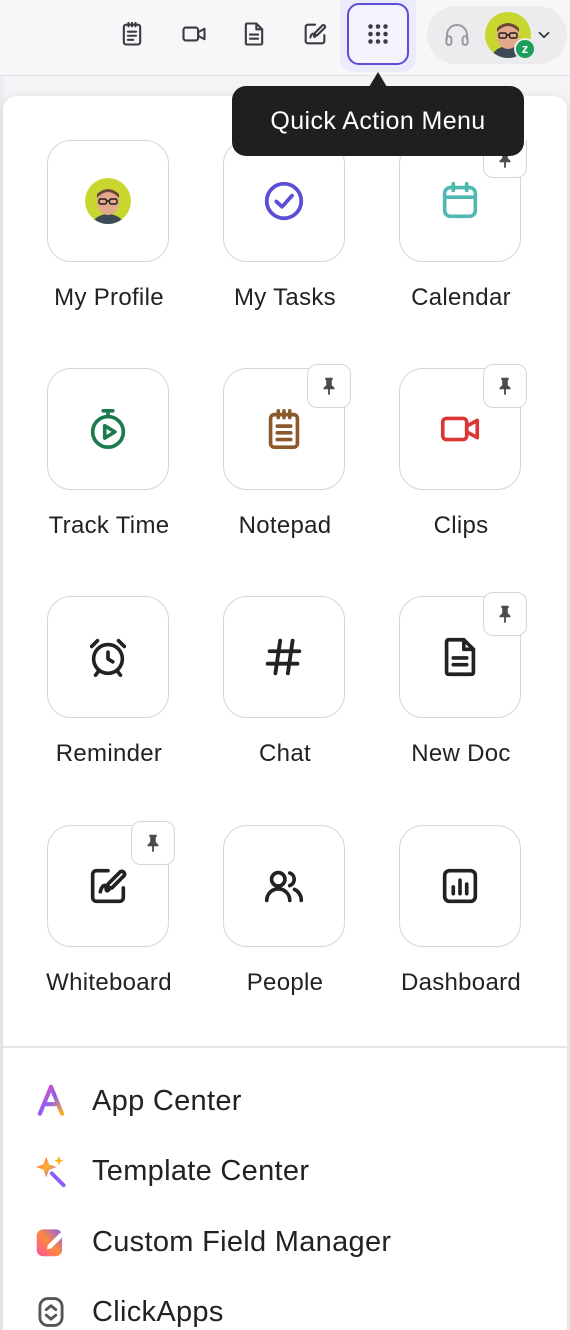 Image resolution: width=570 pixels, height=1330 pixels. Describe the element at coordinates (285, 982) in the screenshot. I see `tile-label: People` at that location.